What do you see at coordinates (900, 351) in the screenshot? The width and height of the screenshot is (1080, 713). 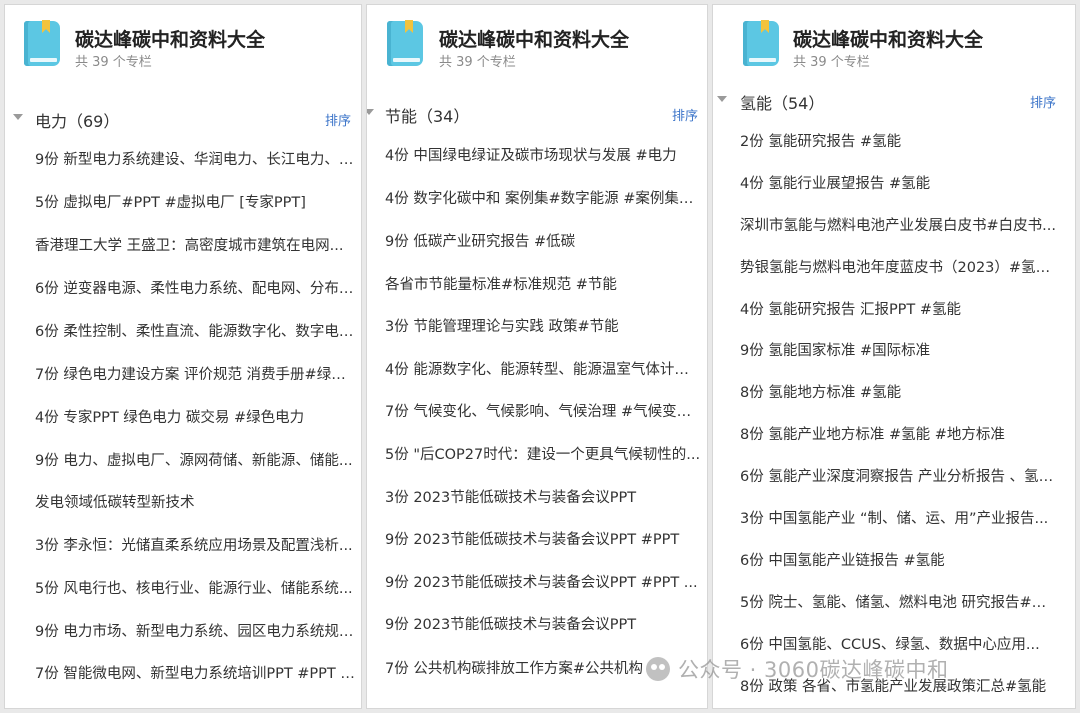 I see `list-item: 9份 氢能国家标准 #国际标准` at bounding box center [900, 351].